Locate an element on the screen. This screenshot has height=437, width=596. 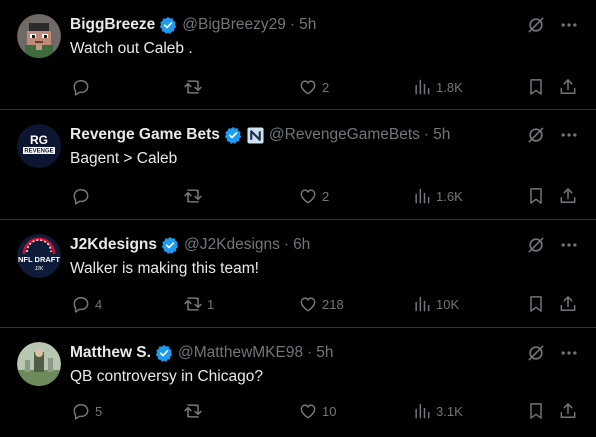
tweet-text: Walker is making this team! is located at coordinates (164, 268).